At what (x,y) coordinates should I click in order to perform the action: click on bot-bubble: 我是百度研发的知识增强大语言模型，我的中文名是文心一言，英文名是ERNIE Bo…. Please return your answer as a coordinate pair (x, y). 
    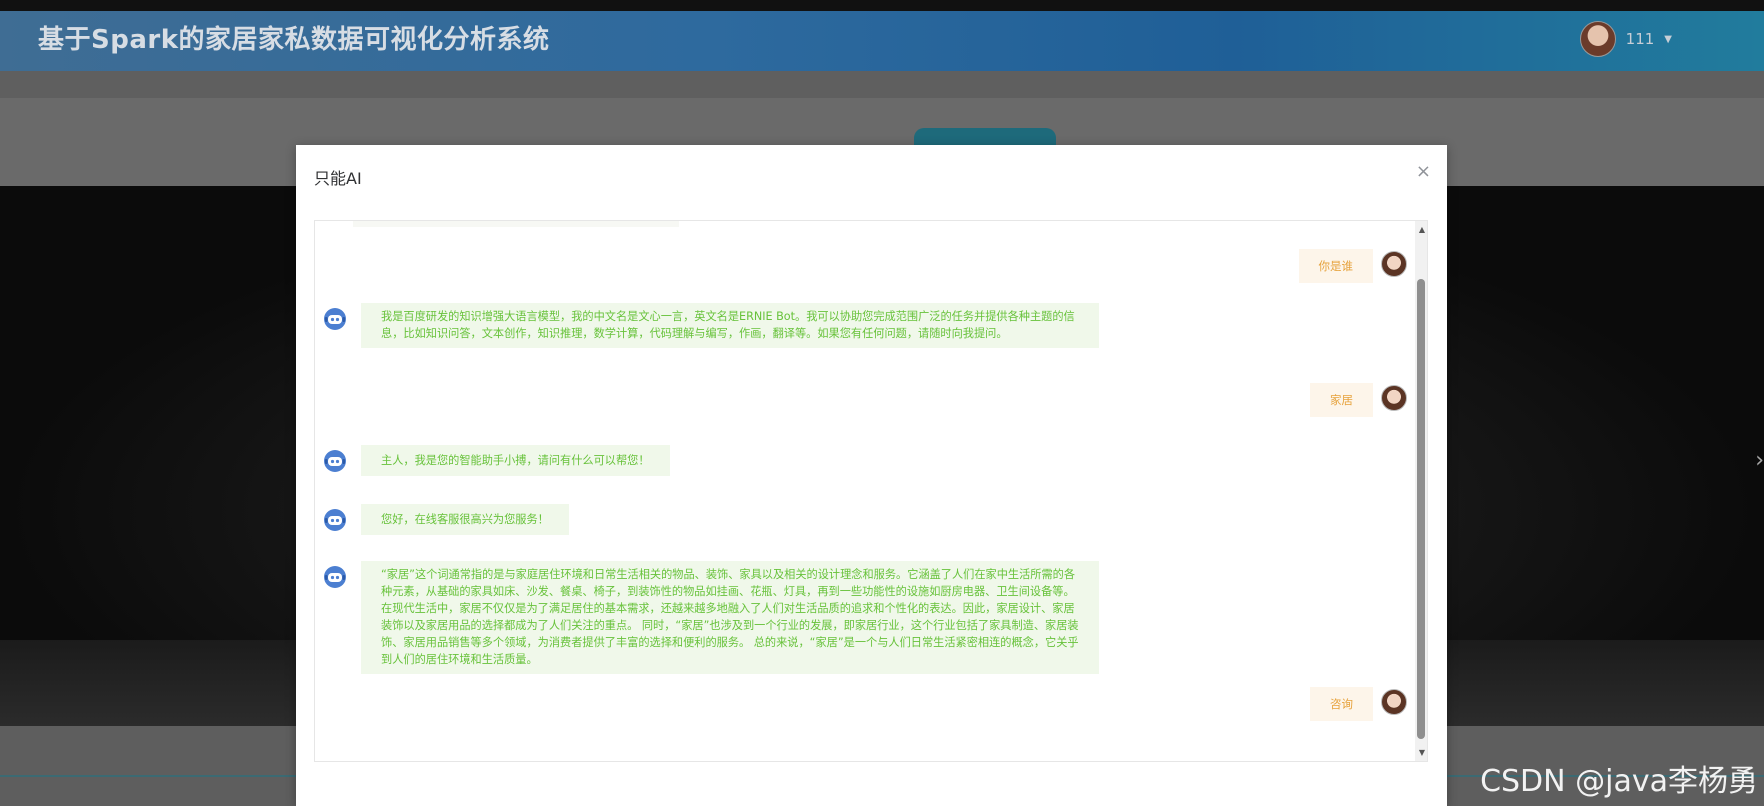
    Looking at the image, I should click on (730, 325).